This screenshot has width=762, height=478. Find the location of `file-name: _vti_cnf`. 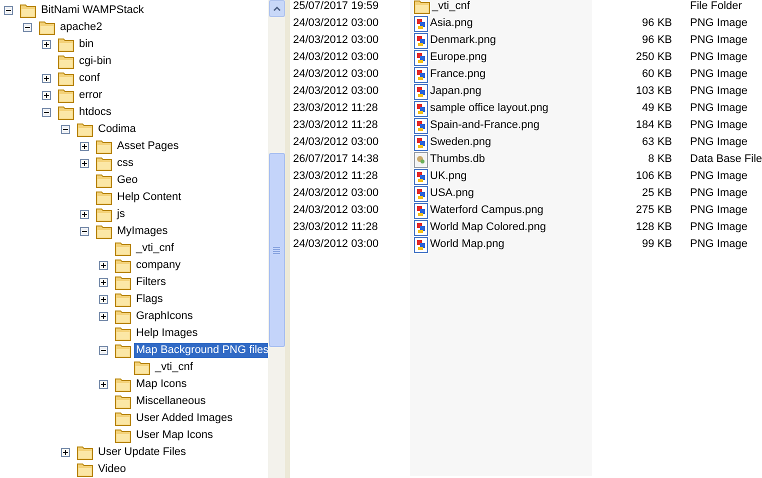

file-name: _vti_cnf is located at coordinates (451, 7).